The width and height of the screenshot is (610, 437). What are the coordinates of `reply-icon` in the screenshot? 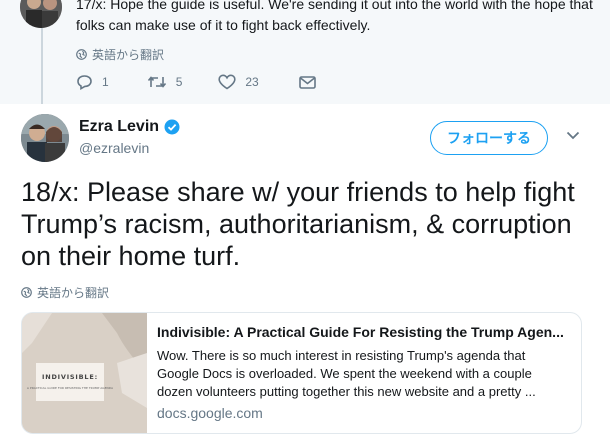 It's located at (84, 82).